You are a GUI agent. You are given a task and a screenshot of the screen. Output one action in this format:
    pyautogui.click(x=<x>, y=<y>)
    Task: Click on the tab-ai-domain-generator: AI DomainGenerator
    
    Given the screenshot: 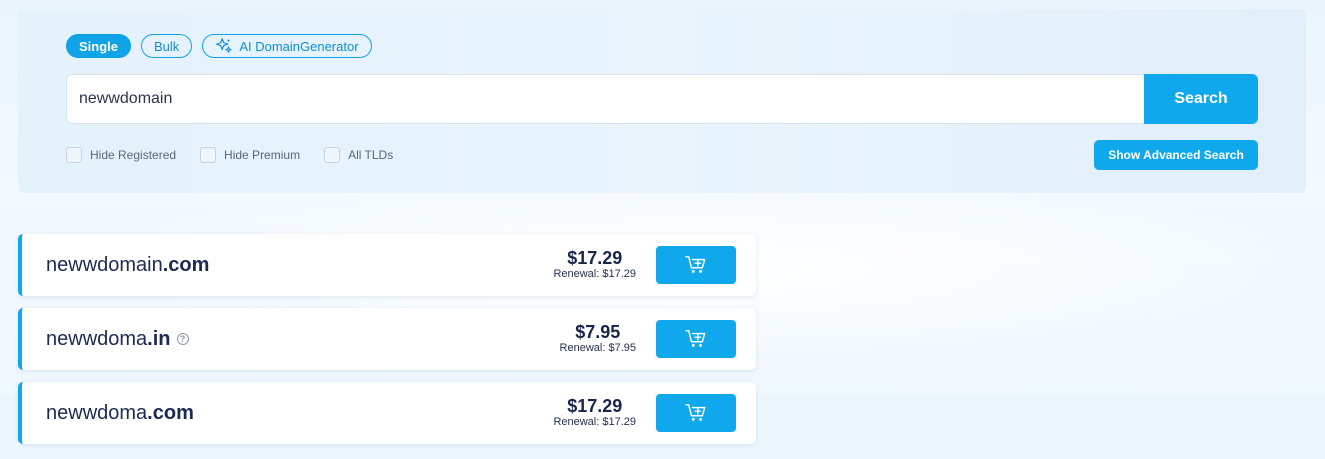 What is the action you would take?
    pyautogui.click(x=287, y=46)
    